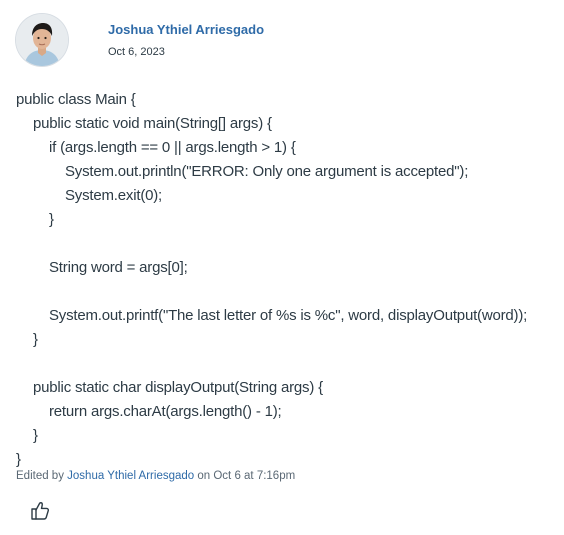 The image size is (564, 535). What do you see at coordinates (152, 123) in the screenshot?
I see `code-line: public static void main(String[] args) {` at bounding box center [152, 123].